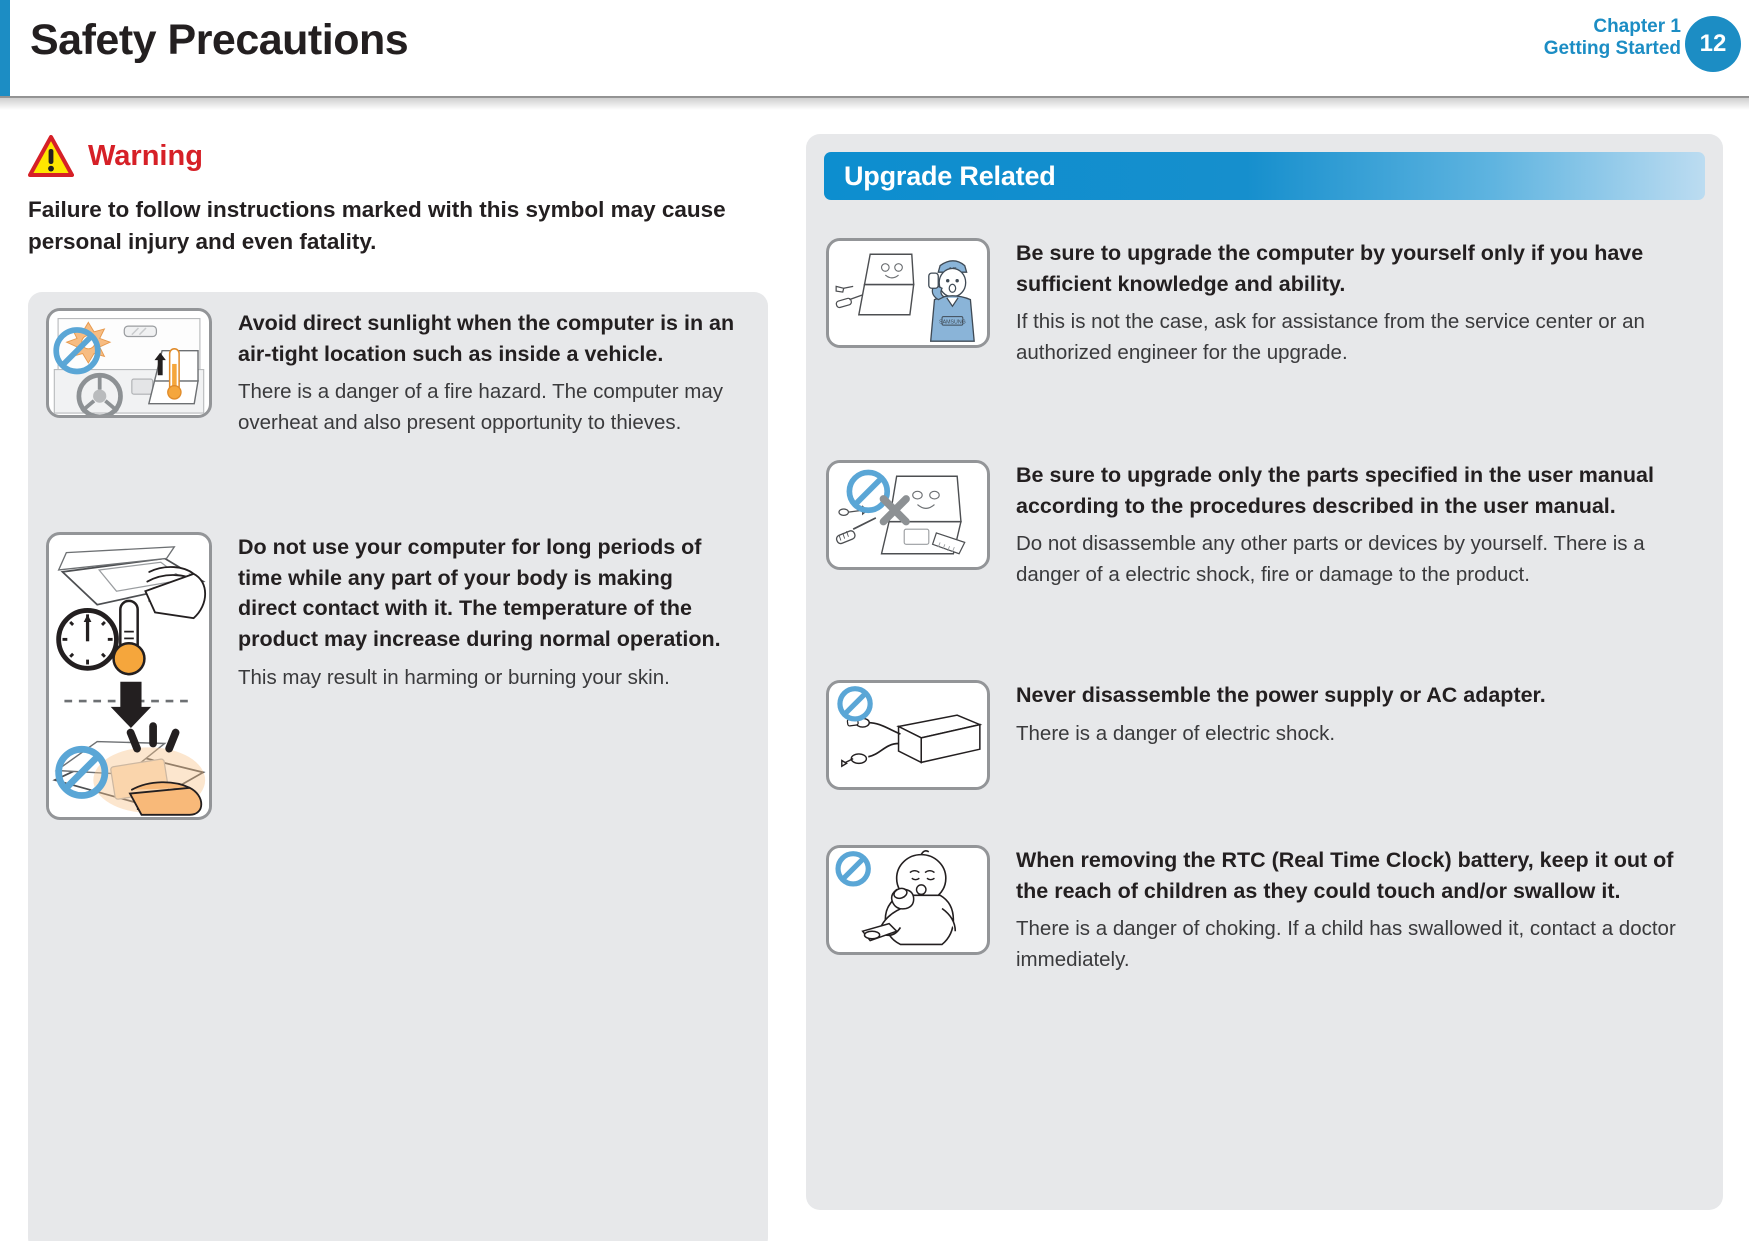  I want to click on section-title: Upgrade Related, so click(950, 175).